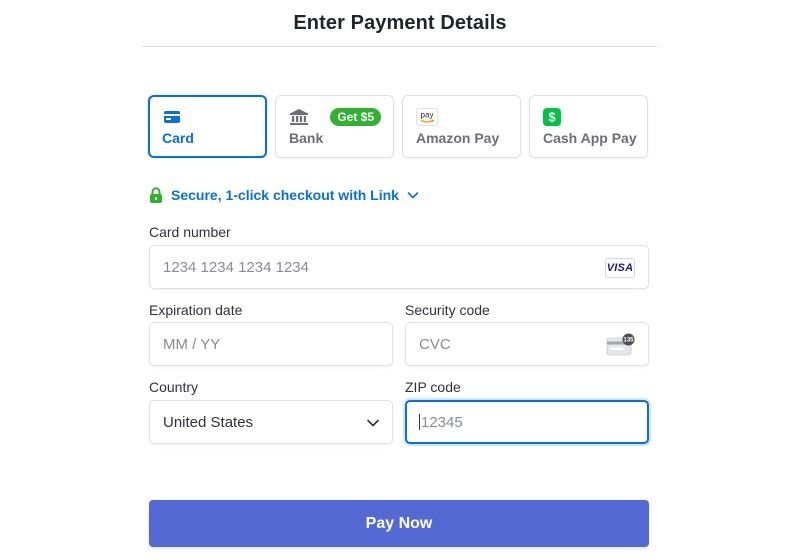  I want to click on zip-label: ZIP code, so click(433, 387).